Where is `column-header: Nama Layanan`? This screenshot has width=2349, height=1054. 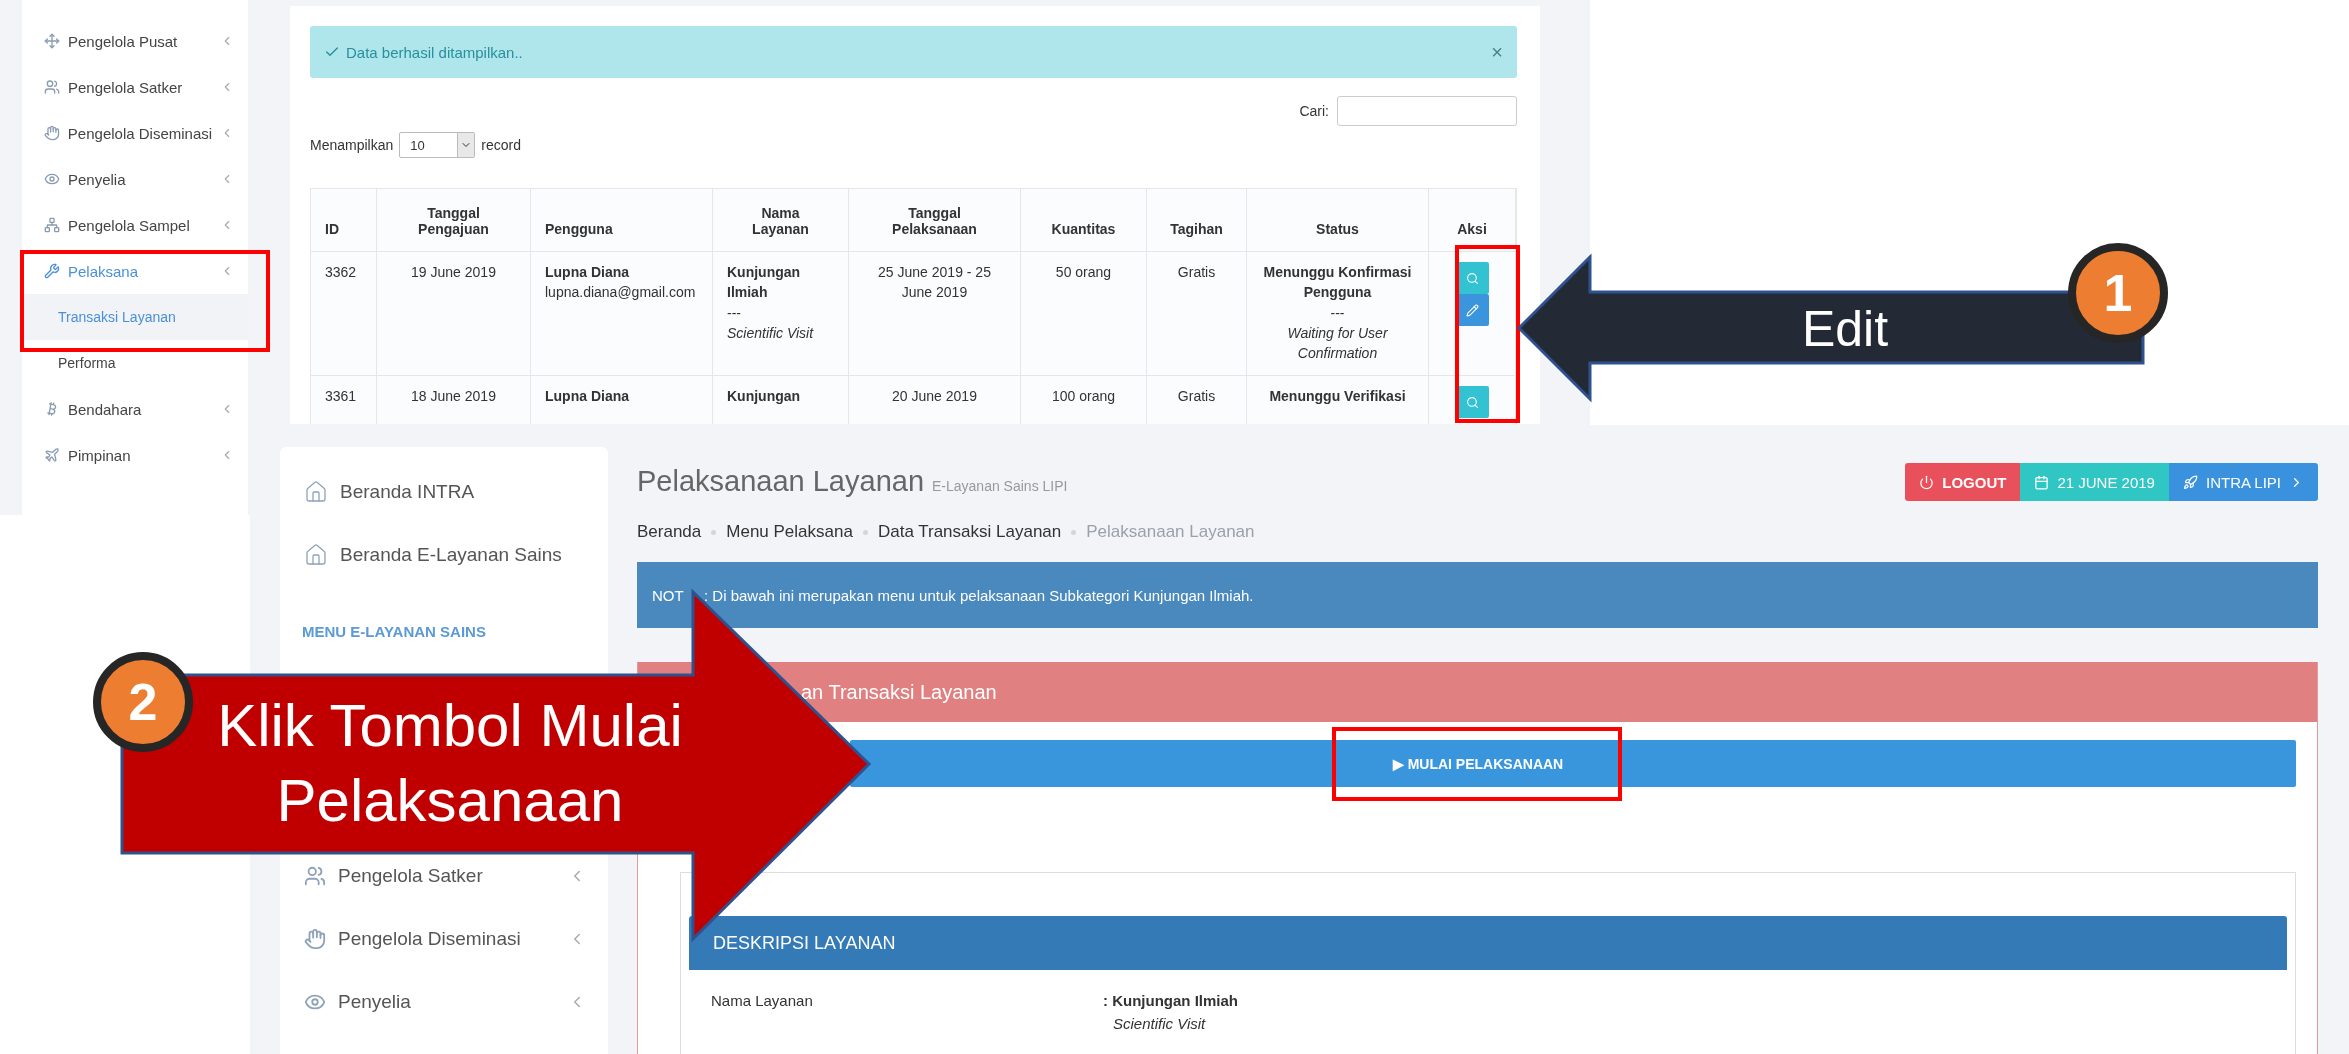
column-header: Nama Layanan is located at coordinates (781, 220).